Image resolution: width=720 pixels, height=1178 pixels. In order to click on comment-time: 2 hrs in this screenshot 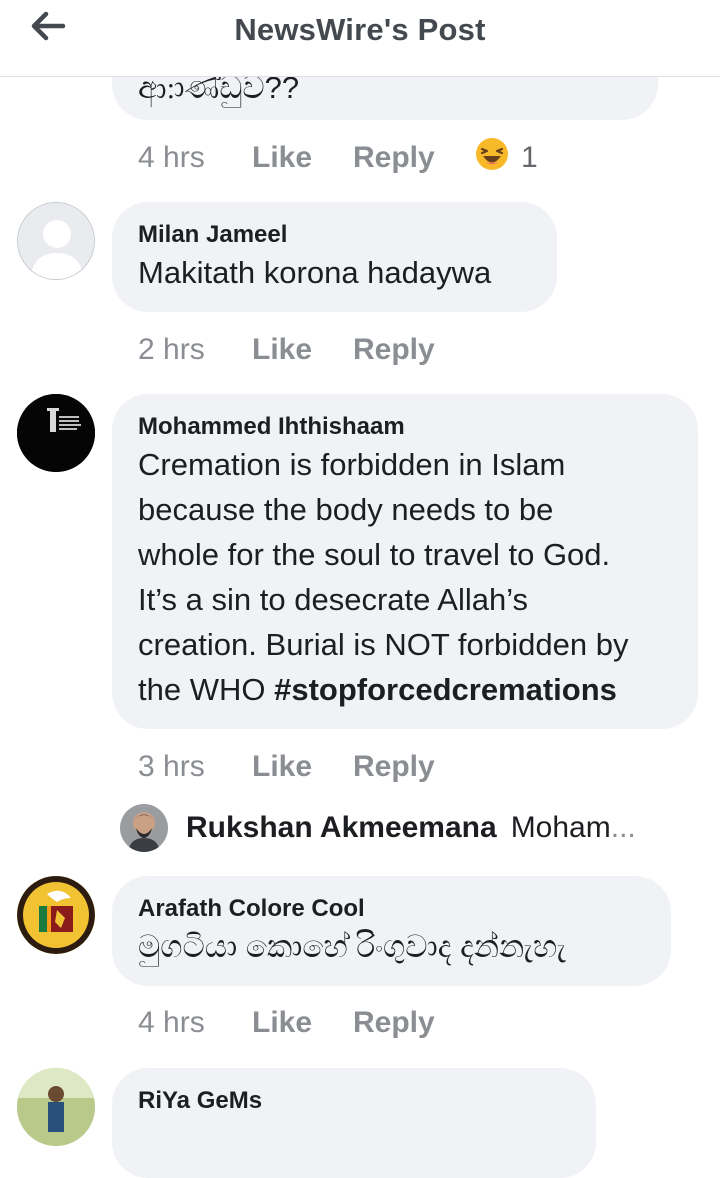, I will do `click(171, 349)`.